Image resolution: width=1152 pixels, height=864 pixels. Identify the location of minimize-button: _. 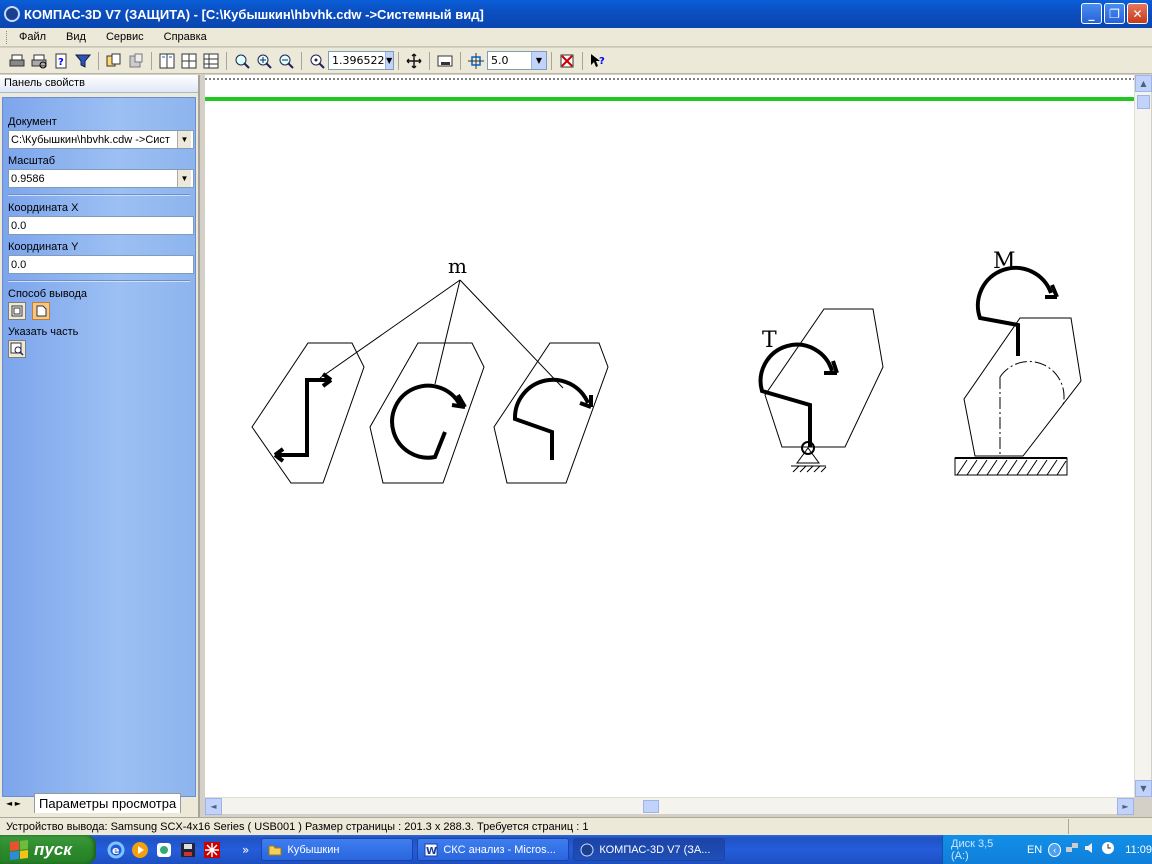
(1091, 13).